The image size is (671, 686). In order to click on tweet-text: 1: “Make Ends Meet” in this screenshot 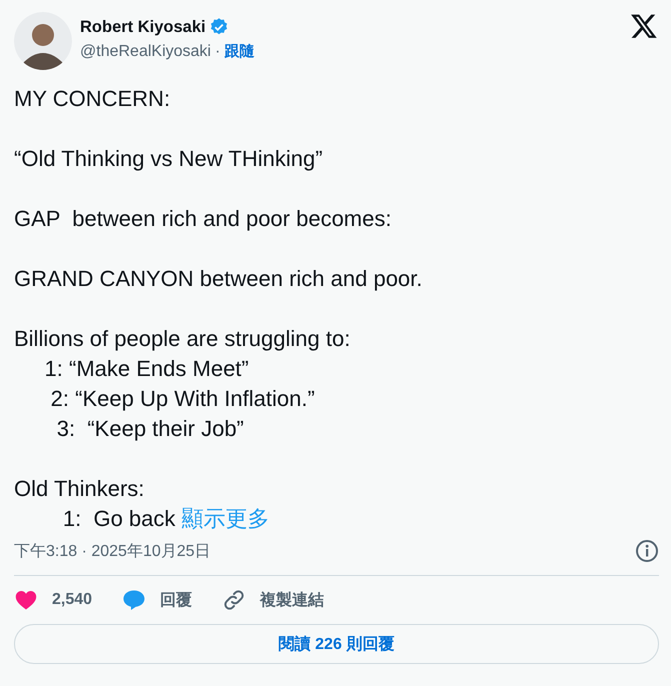, I will do `click(147, 369)`.